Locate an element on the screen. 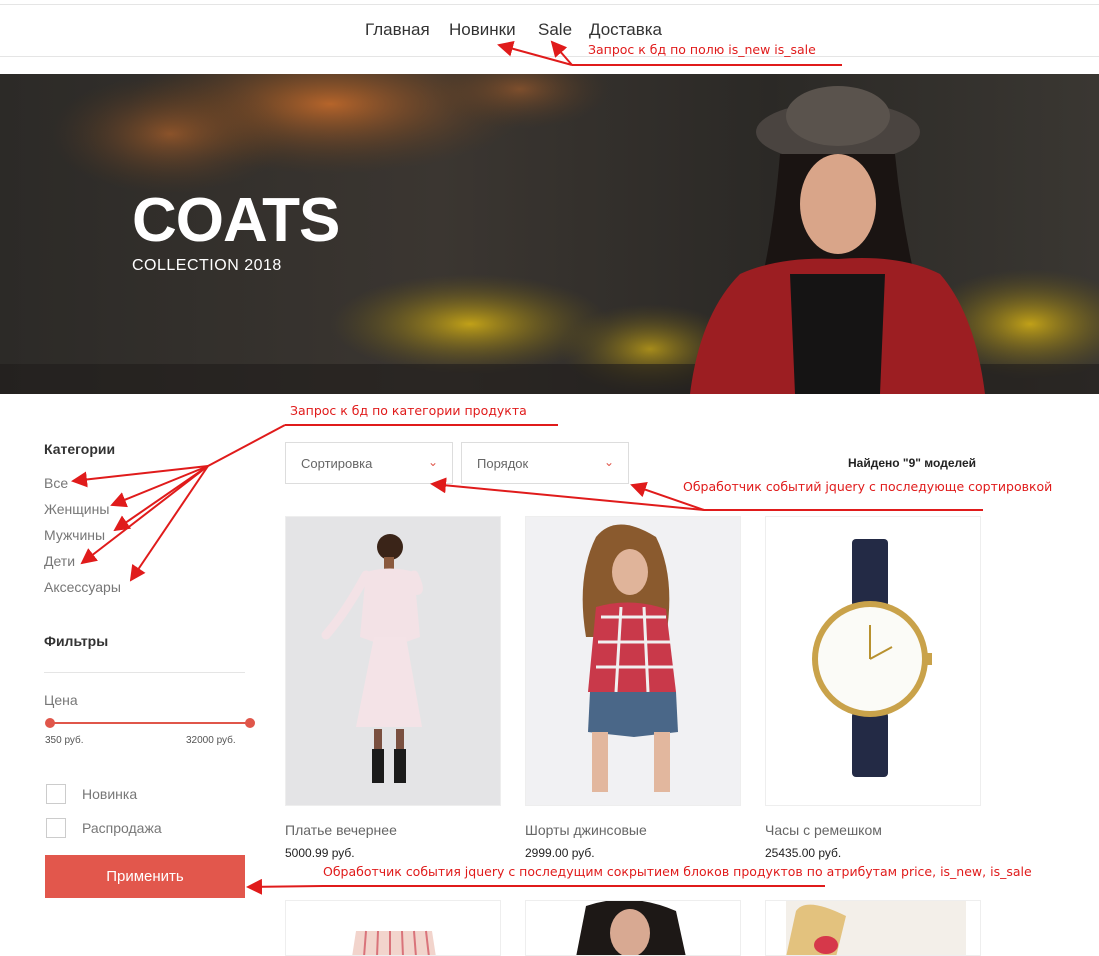  annotation-category: Запрос к бд по категории продукта is located at coordinates (408, 410).